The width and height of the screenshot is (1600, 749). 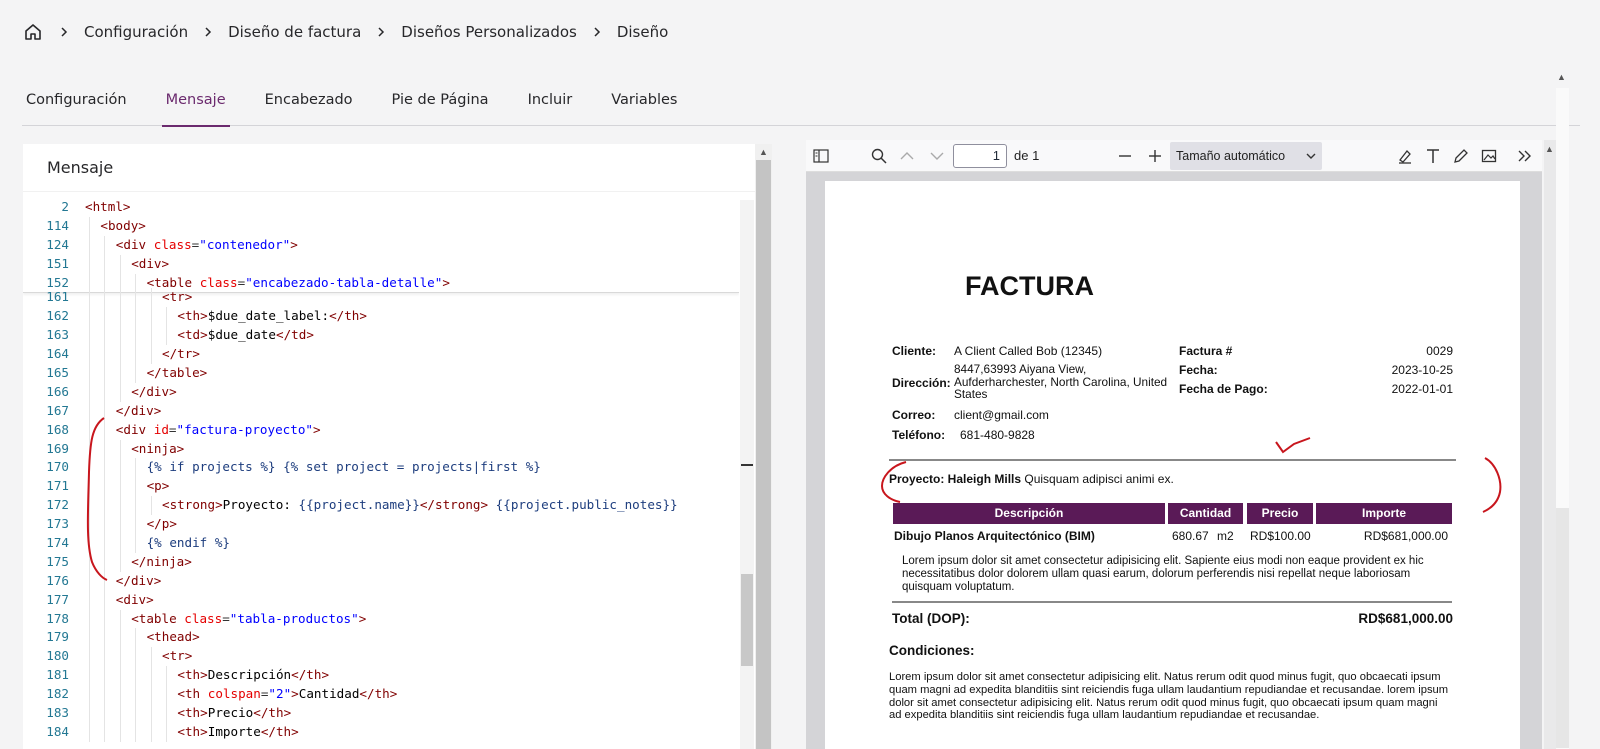 I want to click on image-icon, so click(x=1489, y=156).